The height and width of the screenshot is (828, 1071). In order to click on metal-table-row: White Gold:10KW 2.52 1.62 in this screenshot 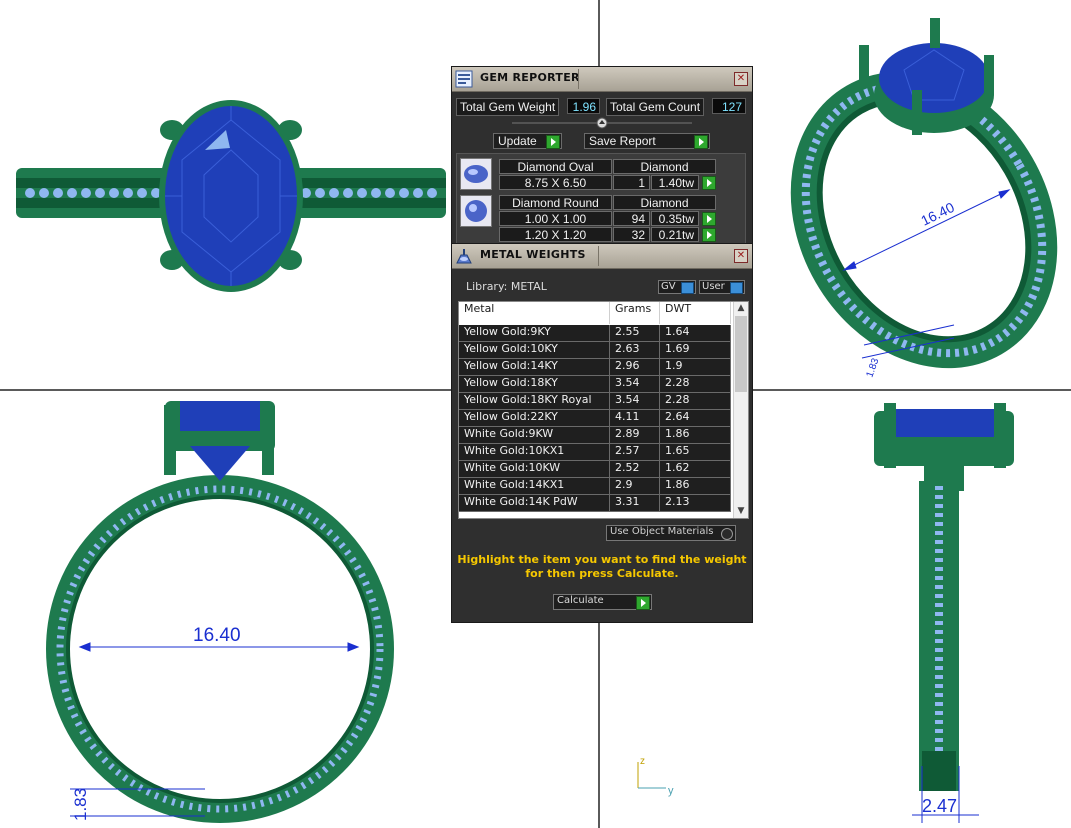, I will do `click(595, 469)`.